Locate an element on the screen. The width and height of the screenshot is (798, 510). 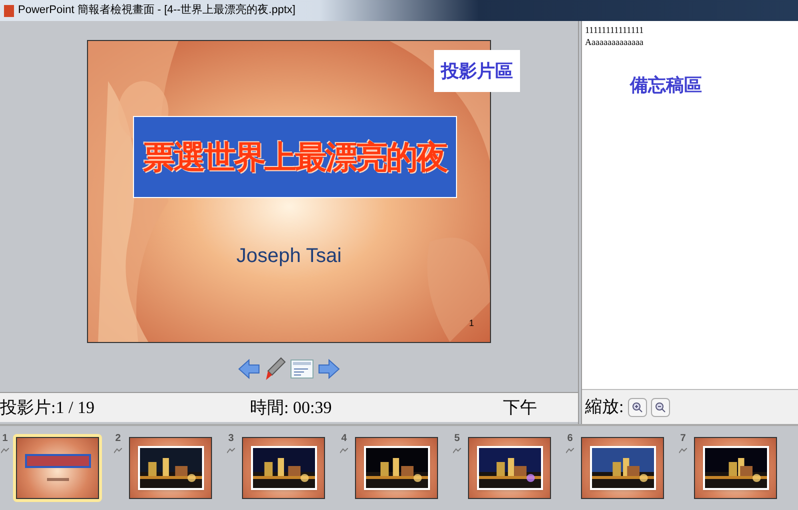
slide-menu-icon is located at coordinates (302, 369).